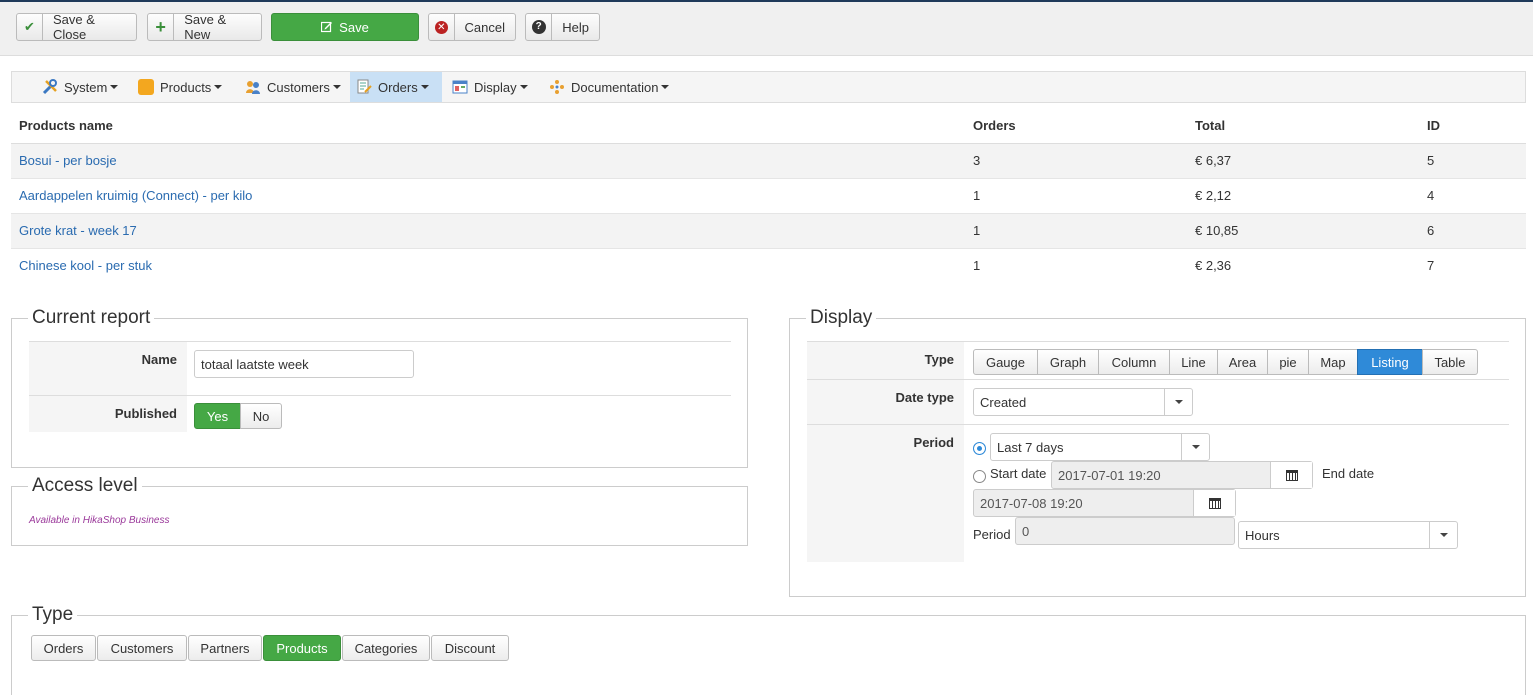  I want to click on type-area-button: Area, so click(1242, 362).